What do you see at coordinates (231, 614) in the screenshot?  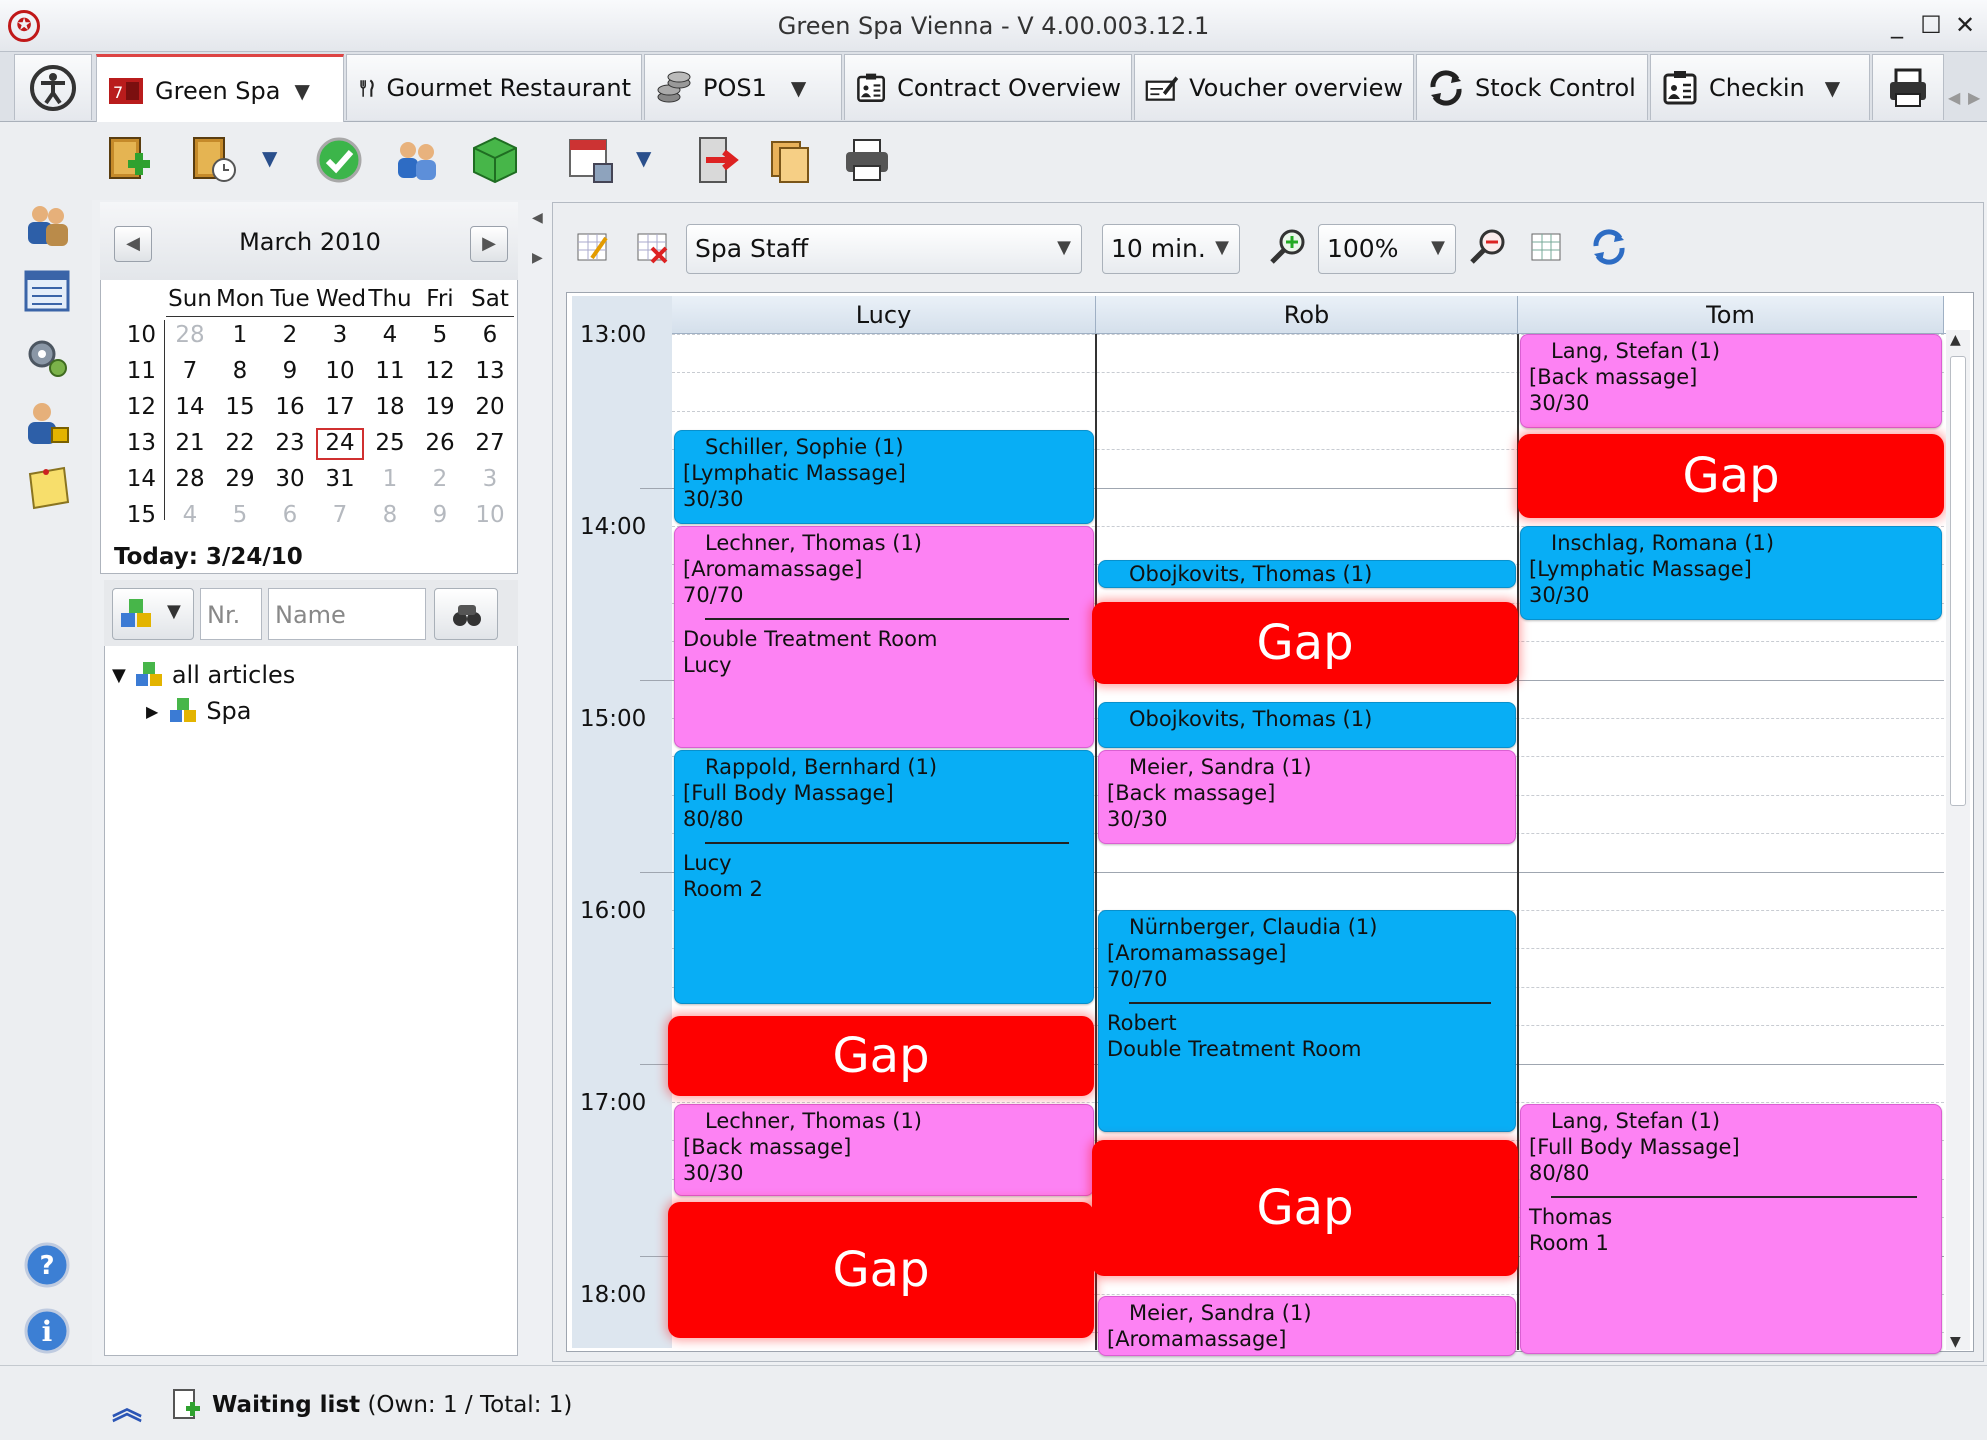 I see `article-number-input: Nr.` at bounding box center [231, 614].